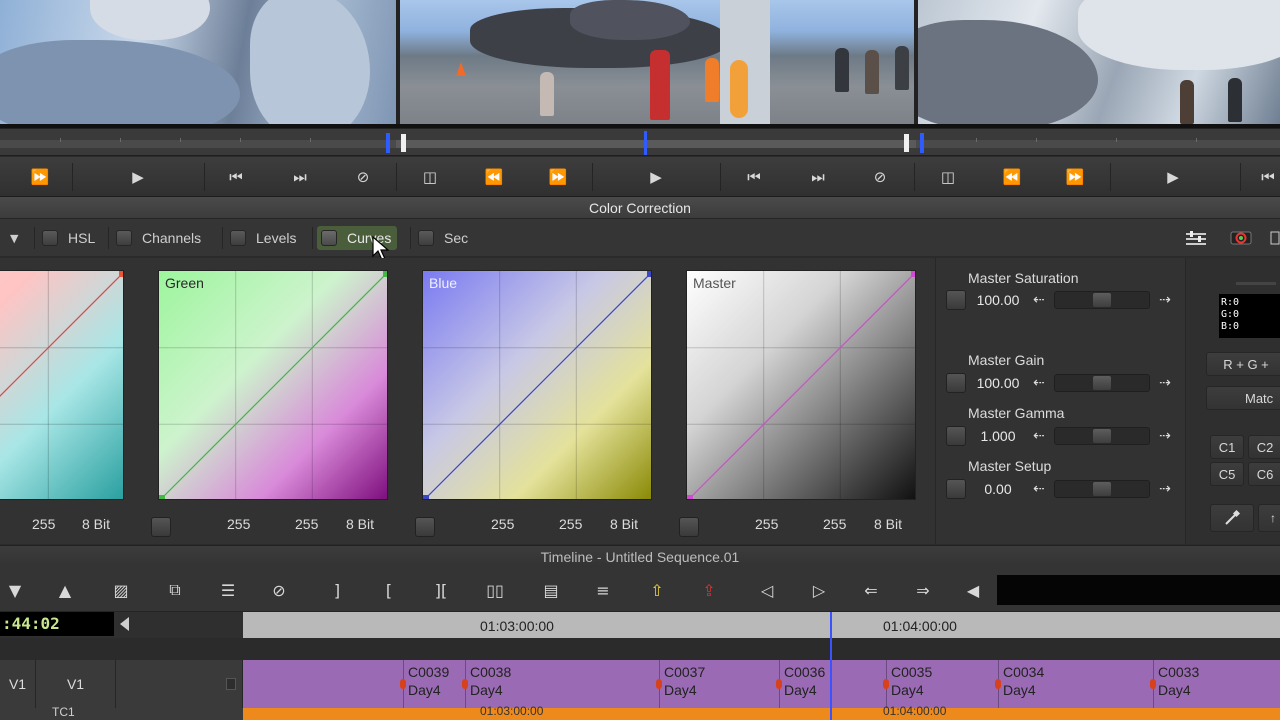 The width and height of the screenshot is (1280, 720). I want to click on tab-levels: Levels, so click(263, 238).